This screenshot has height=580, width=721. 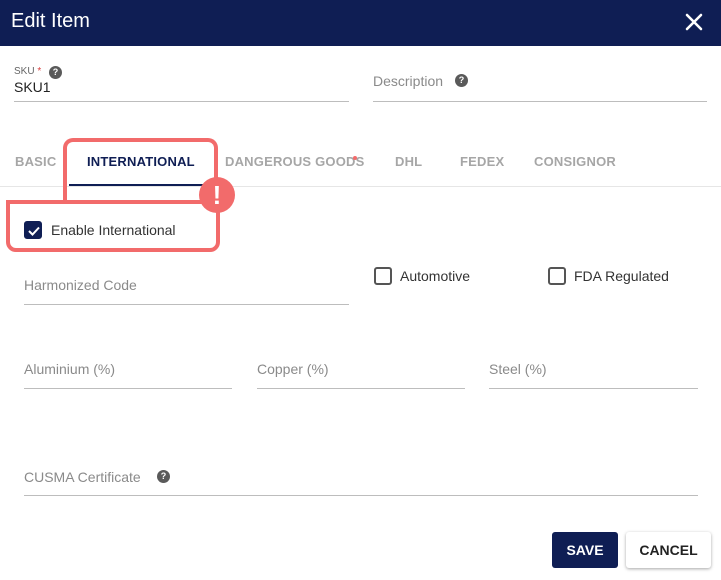 What do you see at coordinates (361, 388) in the screenshot?
I see `copper-underline` at bounding box center [361, 388].